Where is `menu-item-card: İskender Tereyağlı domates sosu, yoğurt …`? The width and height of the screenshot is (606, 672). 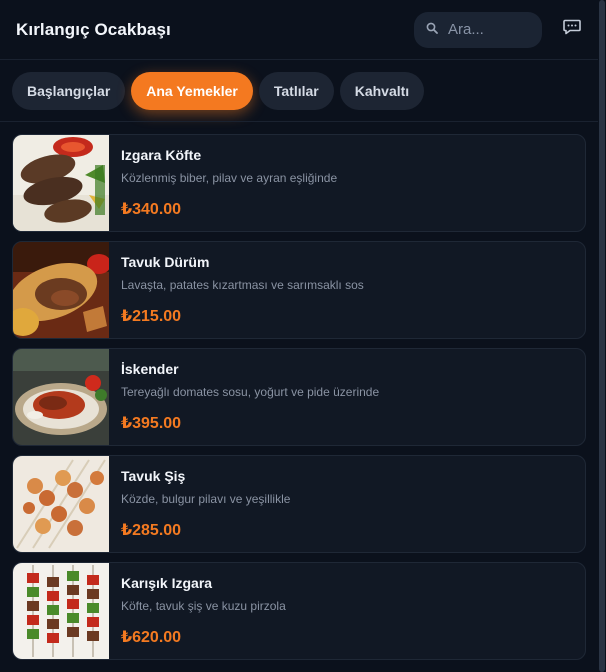 menu-item-card: İskender Tereyağlı domates sosu, yoğurt … is located at coordinates (299, 397).